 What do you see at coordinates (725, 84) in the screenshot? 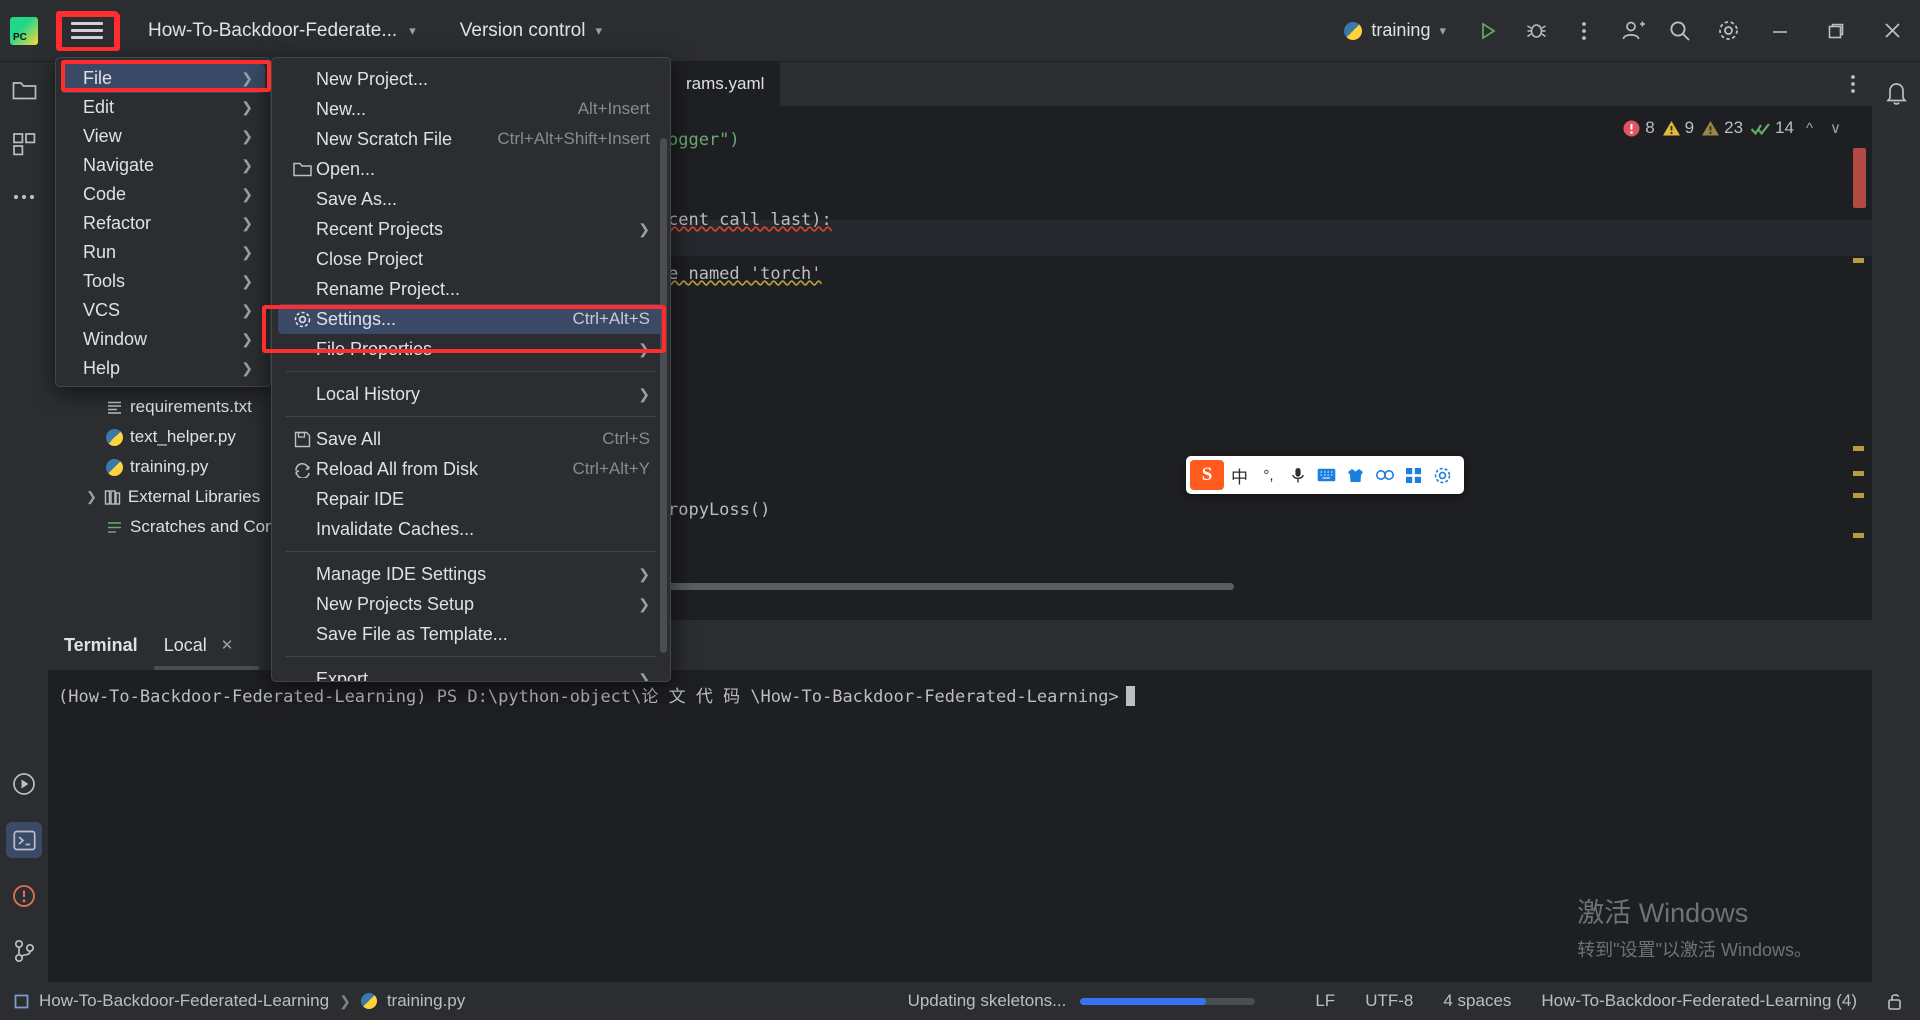
I see `editor-tab: rams.yaml` at bounding box center [725, 84].